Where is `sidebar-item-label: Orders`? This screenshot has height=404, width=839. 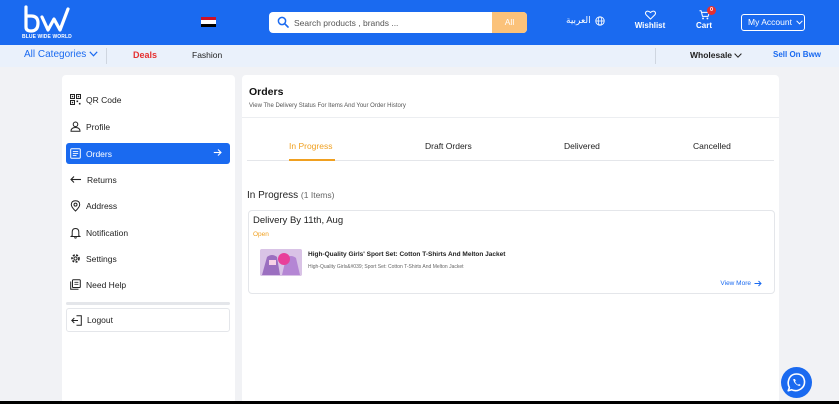
sidebar-item-label: Orders is located at coordinates (99, 153).